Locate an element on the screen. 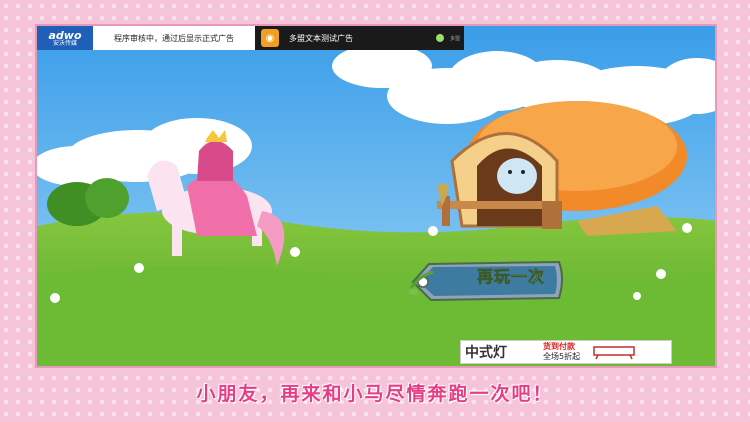 The width and height of the screenshot is (750, 422). ad-test-text: 多盟文本测试广告 is located at coordinates (321, 38).